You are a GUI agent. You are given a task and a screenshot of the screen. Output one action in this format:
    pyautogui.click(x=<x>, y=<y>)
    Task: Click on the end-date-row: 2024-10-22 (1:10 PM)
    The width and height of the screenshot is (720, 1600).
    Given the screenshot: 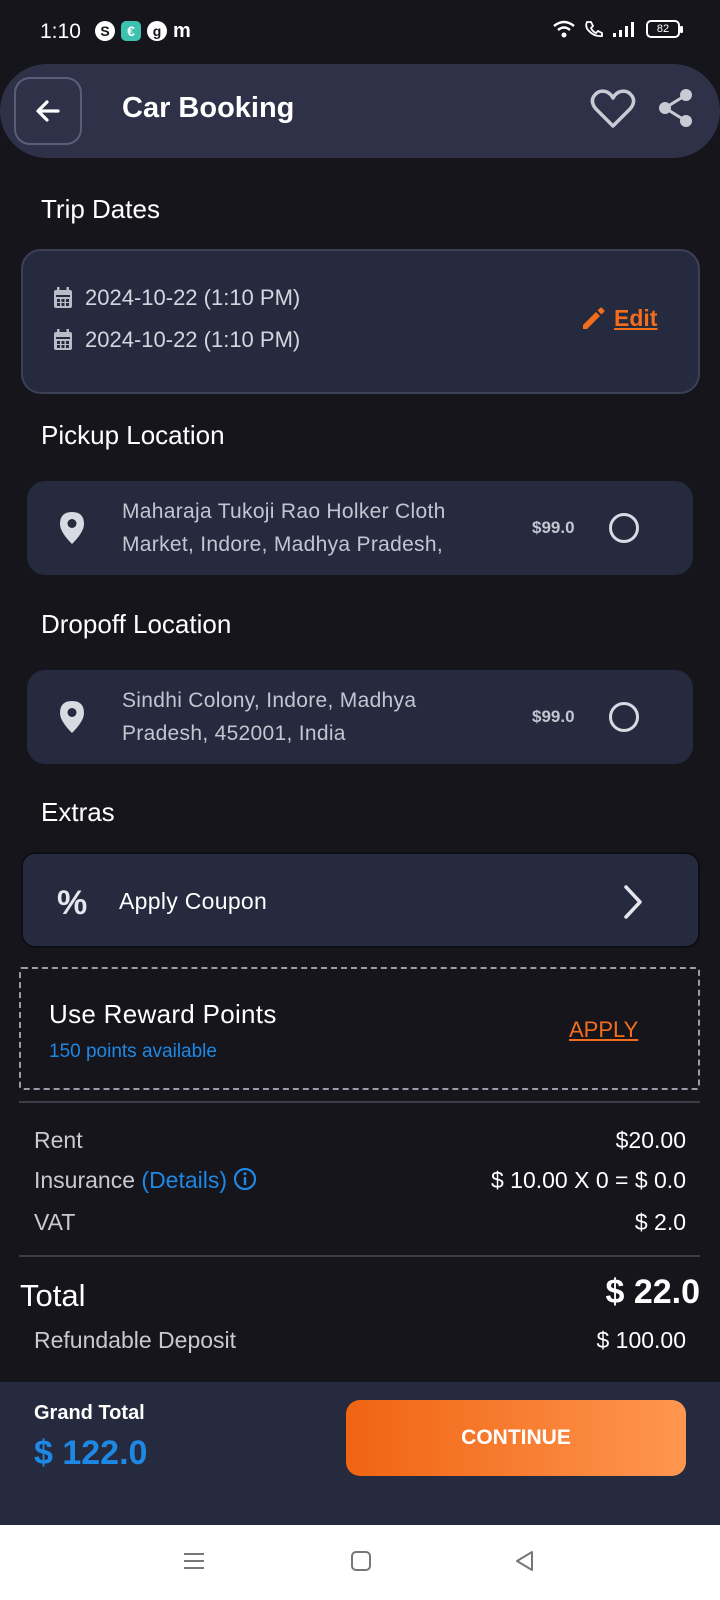 What is the action you would take?
    pyautogui.click(x=176, y=340)
    